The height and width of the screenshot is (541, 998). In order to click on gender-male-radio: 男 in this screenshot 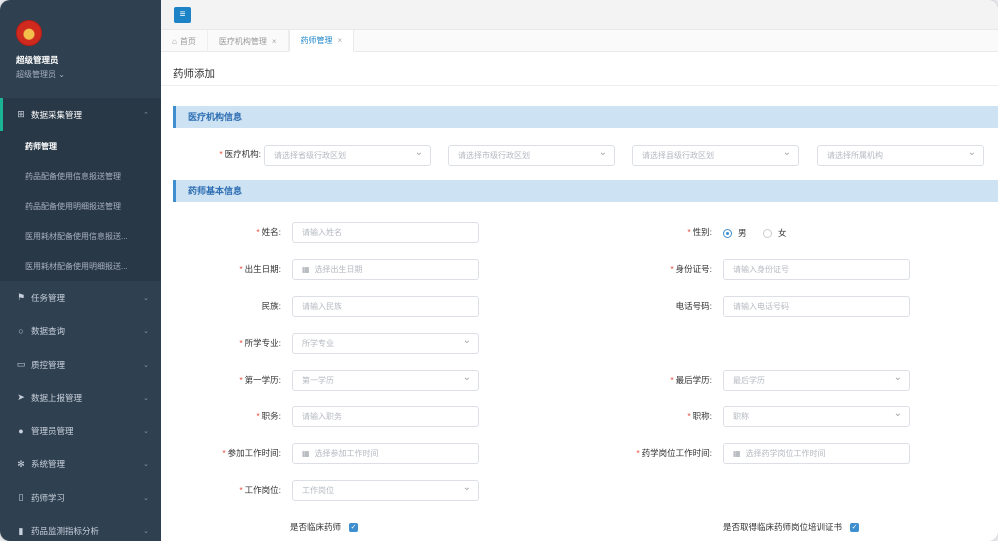, I will do `click(735, 233)`.